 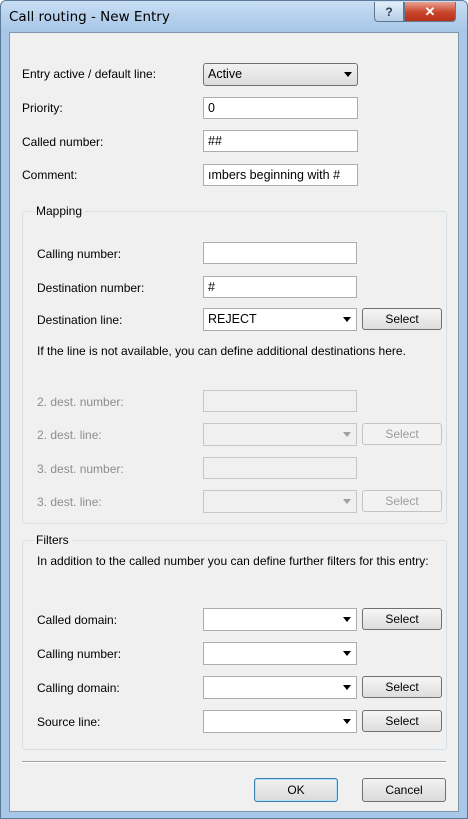 I want to click on entry-active-select: Active, so click(x=280, y=74).